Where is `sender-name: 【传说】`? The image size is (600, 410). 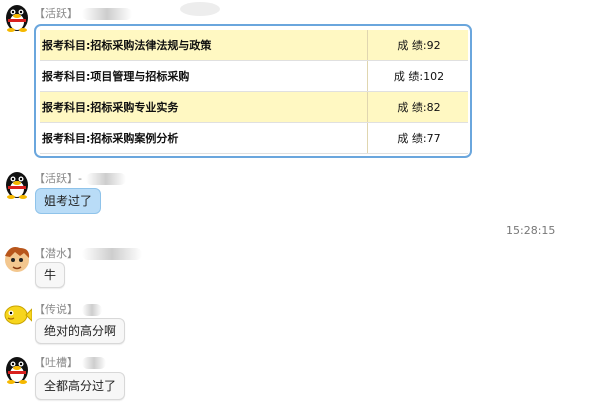 sender-name: 【传说】 is located at coordinates (68, 309).